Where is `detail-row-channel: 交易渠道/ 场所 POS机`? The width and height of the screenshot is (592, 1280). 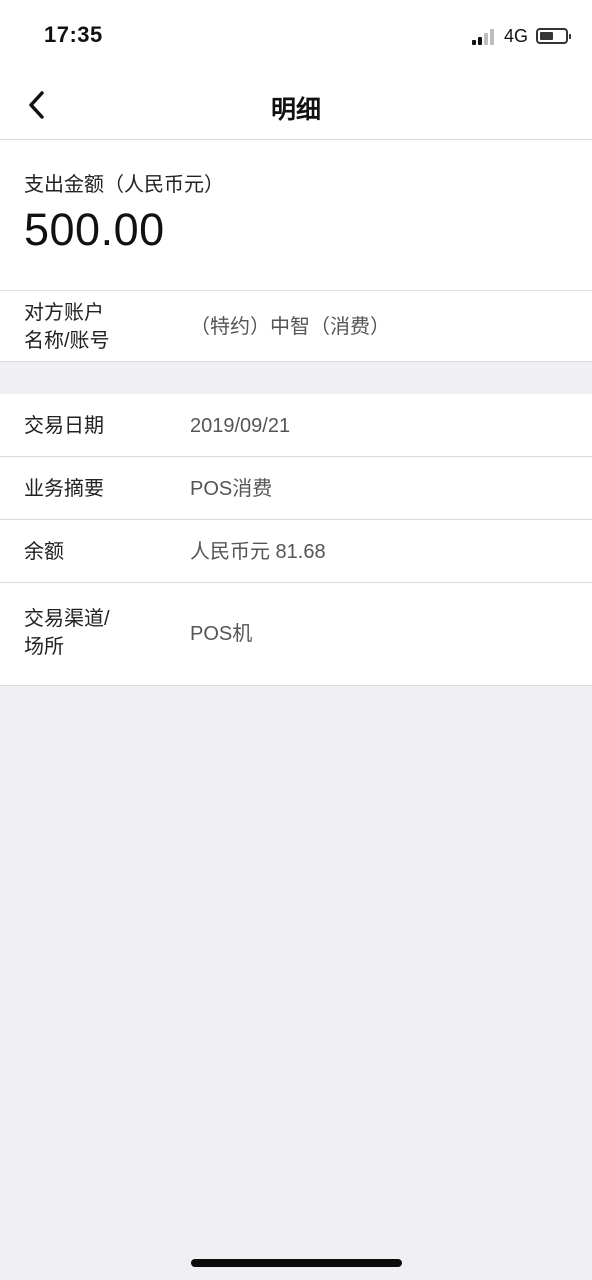 detail-row-channel: 交易渠道/ 场所 POS机 is located at coordinates (296, 634).